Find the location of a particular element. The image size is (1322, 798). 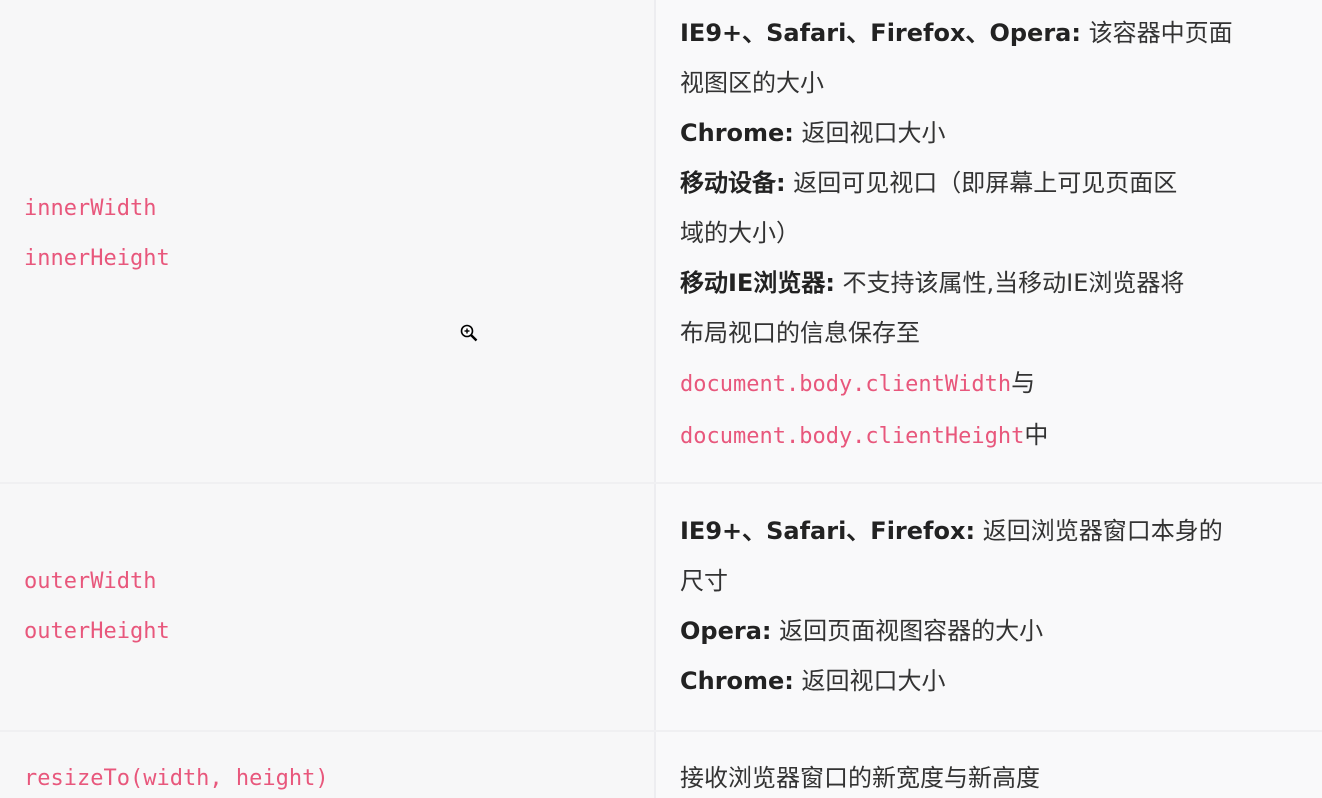

description-fragment: 与 is located at coordinates (1023, 383).